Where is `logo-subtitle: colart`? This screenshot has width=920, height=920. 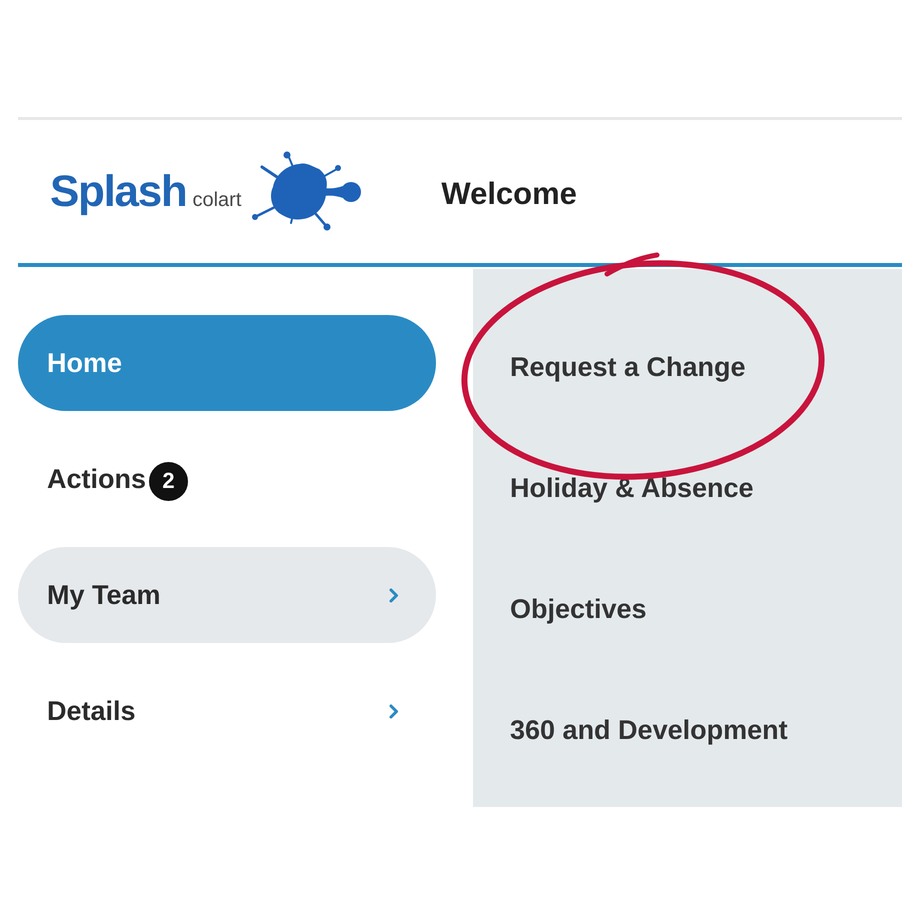
logo-subtitle: colart is located at coordinates (217, 200).